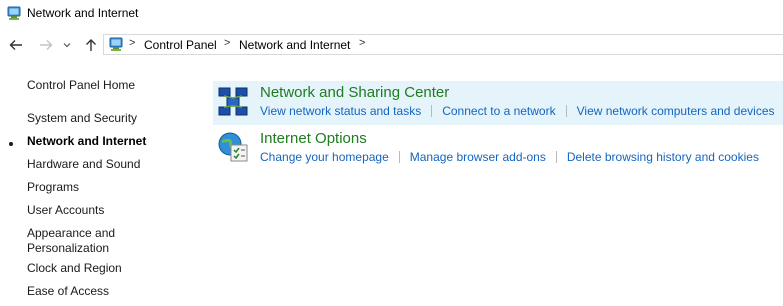  What do you see at coordinates (663, 157) in the screenshot?
I see `delete-browsing-history-link: Delete browsing history and cookies` at bounding box center [663, 157].